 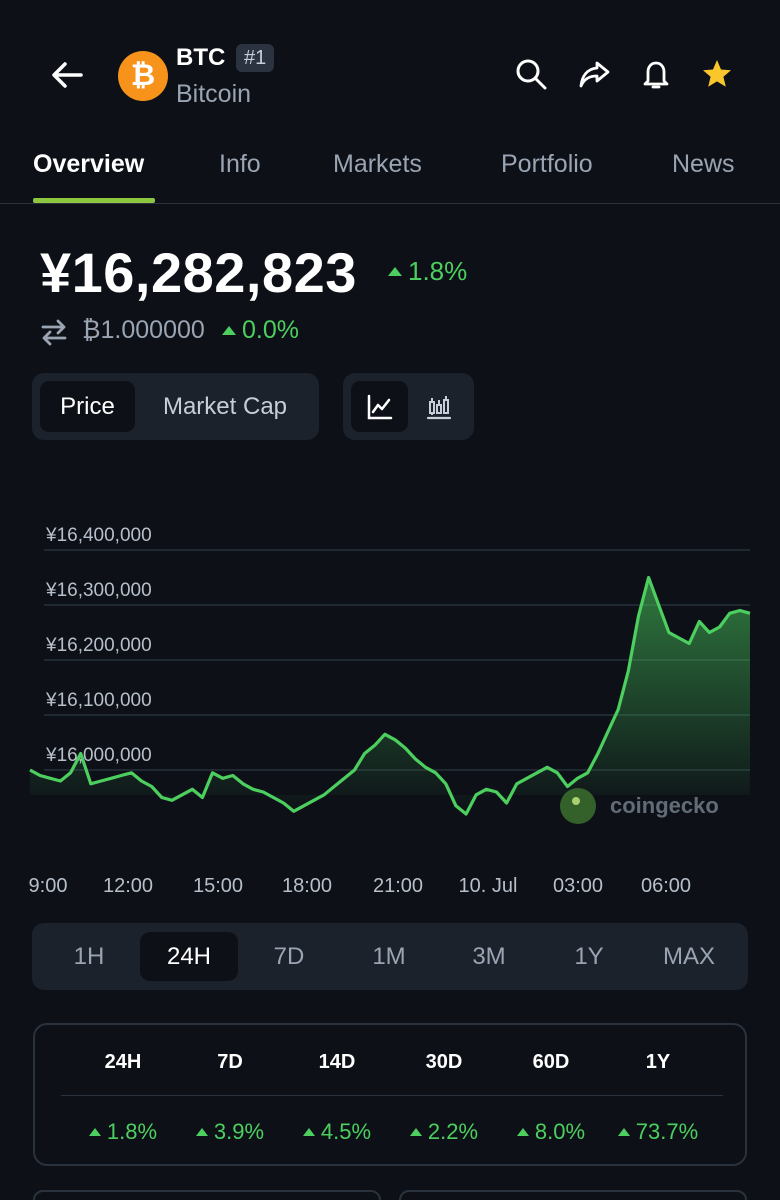 What do you see at coordinates (703, 164) in the screenshot?
I see `tab-news: News` at bounding box center [703, 164].